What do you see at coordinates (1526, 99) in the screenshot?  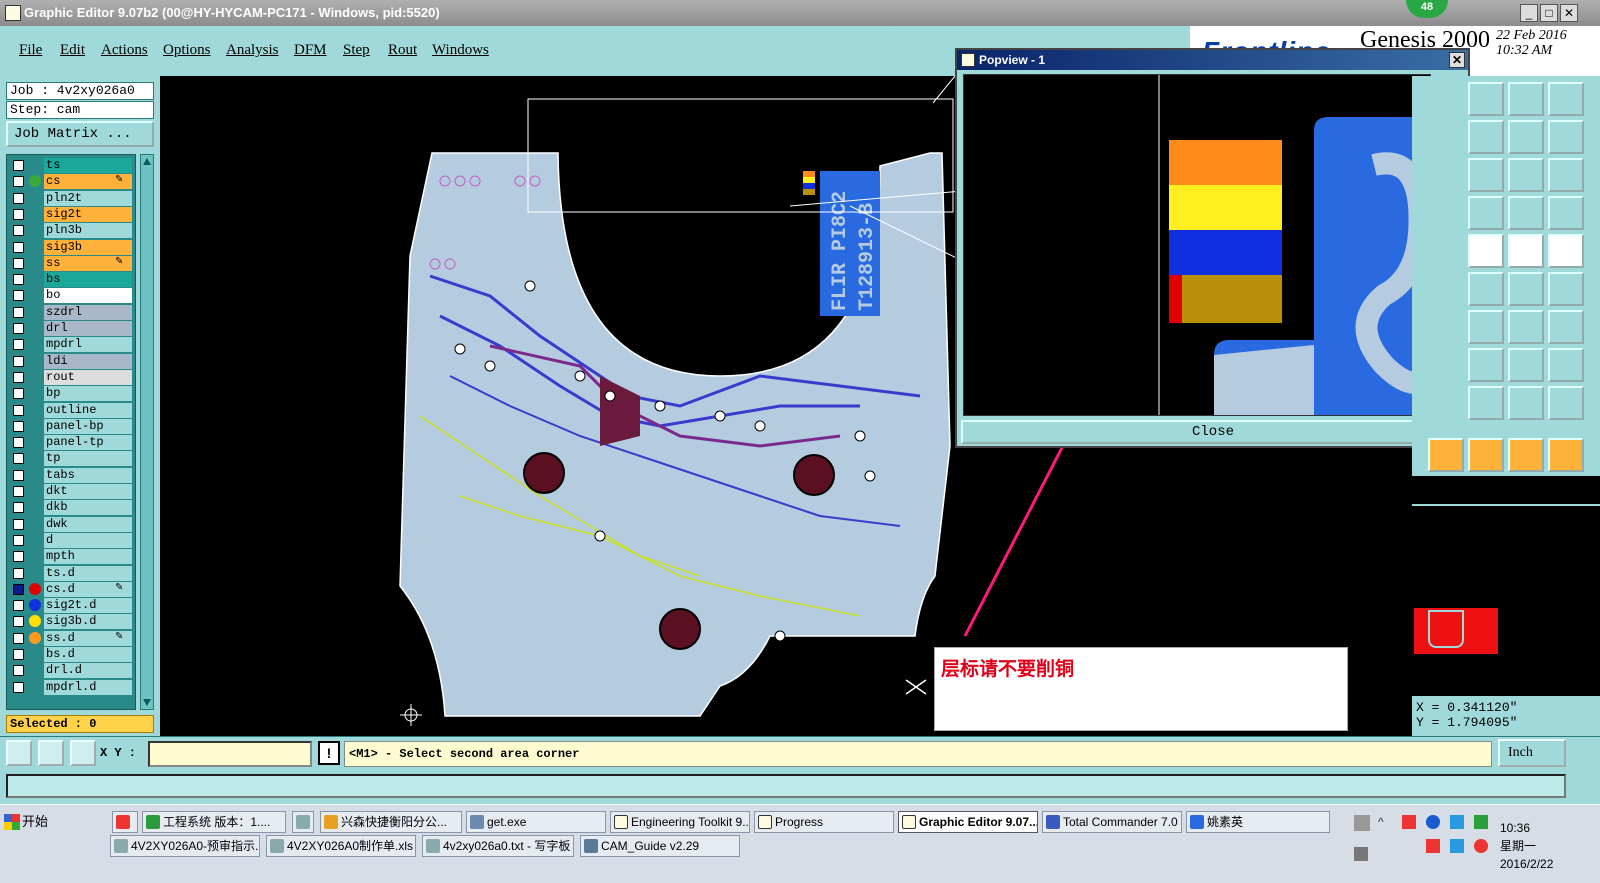 I see `frame-icon` at bounding box center [1526, 99].